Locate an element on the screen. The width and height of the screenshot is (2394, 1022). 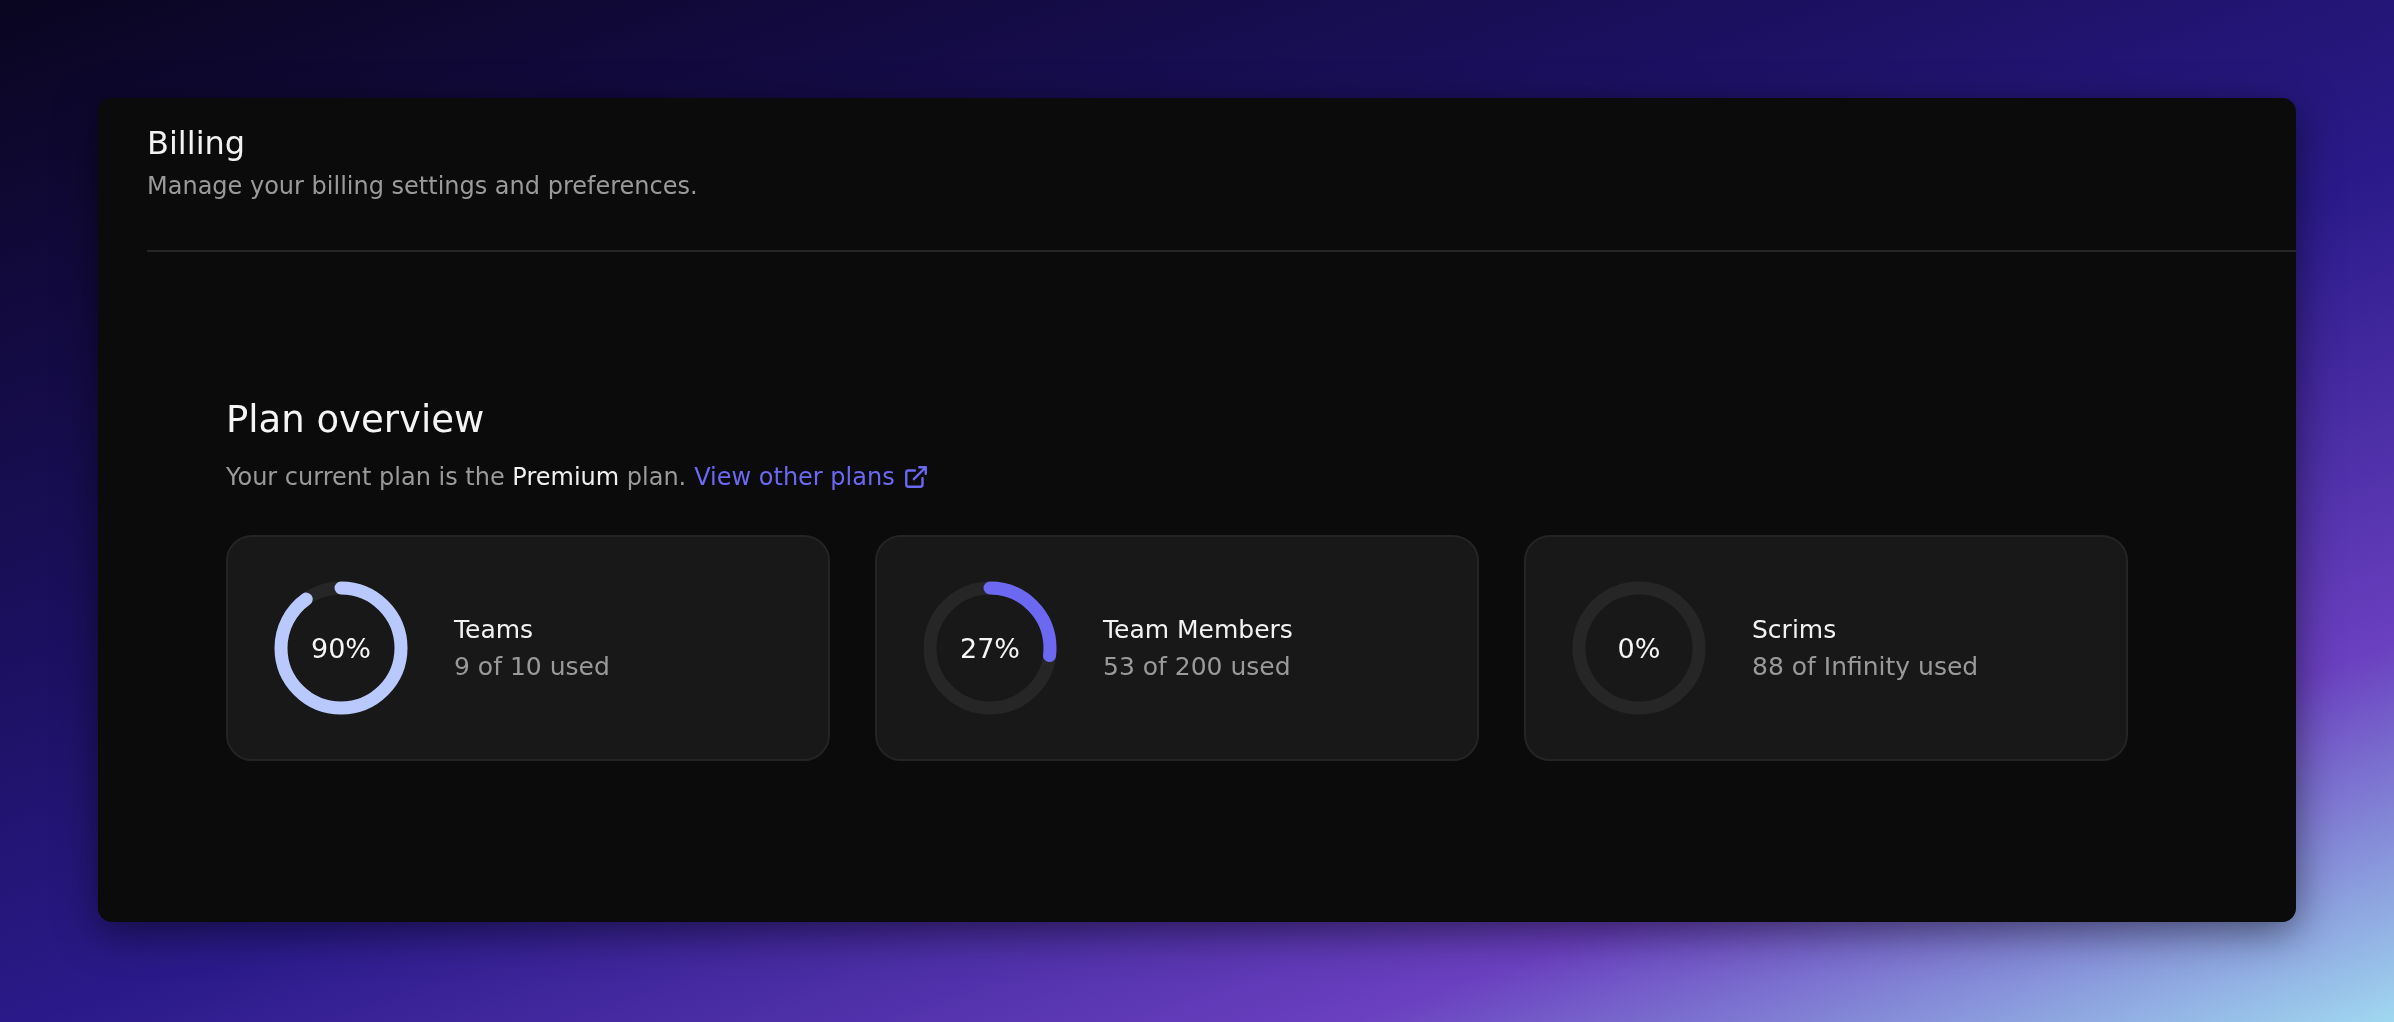
usage-name: Scrims is located at coordinates (1795, 629).